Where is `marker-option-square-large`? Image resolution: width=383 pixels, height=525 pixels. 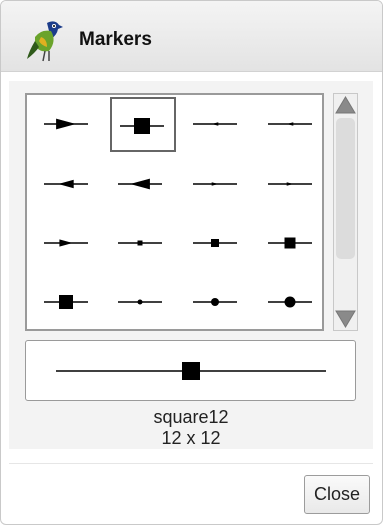 marker-option-square-large is located at coordinates (69, 302).